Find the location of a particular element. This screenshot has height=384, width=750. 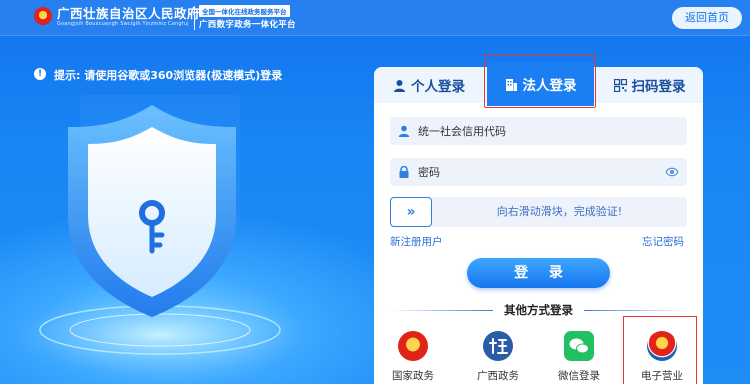

guangxi-gov-icon is located at coordinates (498, 346).